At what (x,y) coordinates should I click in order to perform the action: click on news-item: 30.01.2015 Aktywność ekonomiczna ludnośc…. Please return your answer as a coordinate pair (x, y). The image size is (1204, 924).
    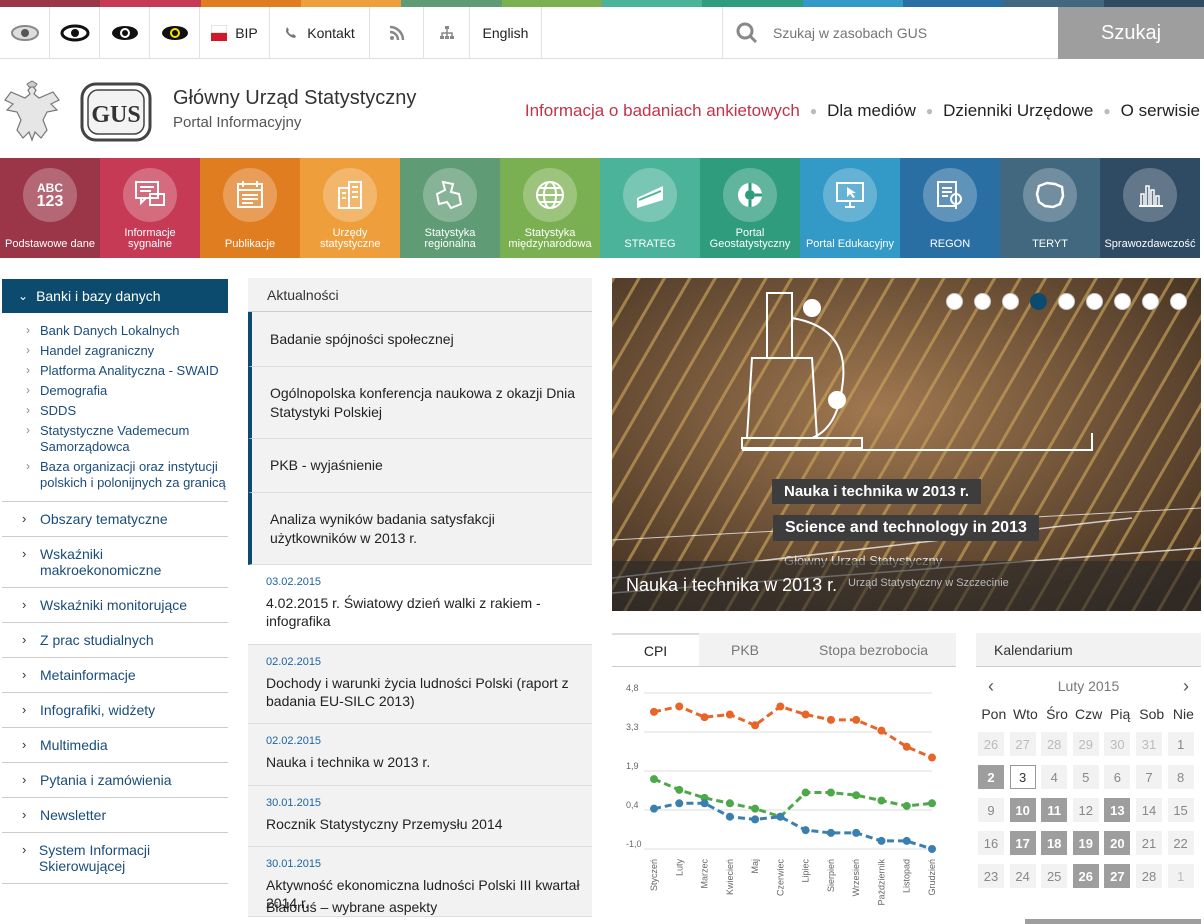
    Looking at the image, I should click on (420, 882).